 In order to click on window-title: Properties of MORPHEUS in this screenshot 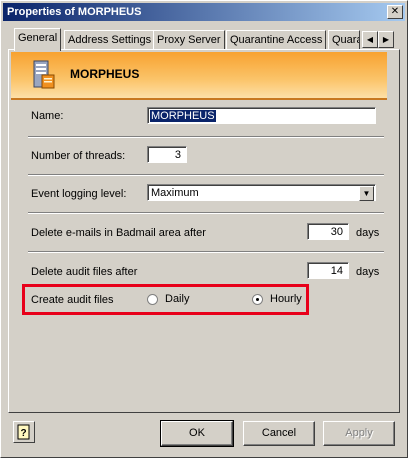, I will do `click(74, 12)`.